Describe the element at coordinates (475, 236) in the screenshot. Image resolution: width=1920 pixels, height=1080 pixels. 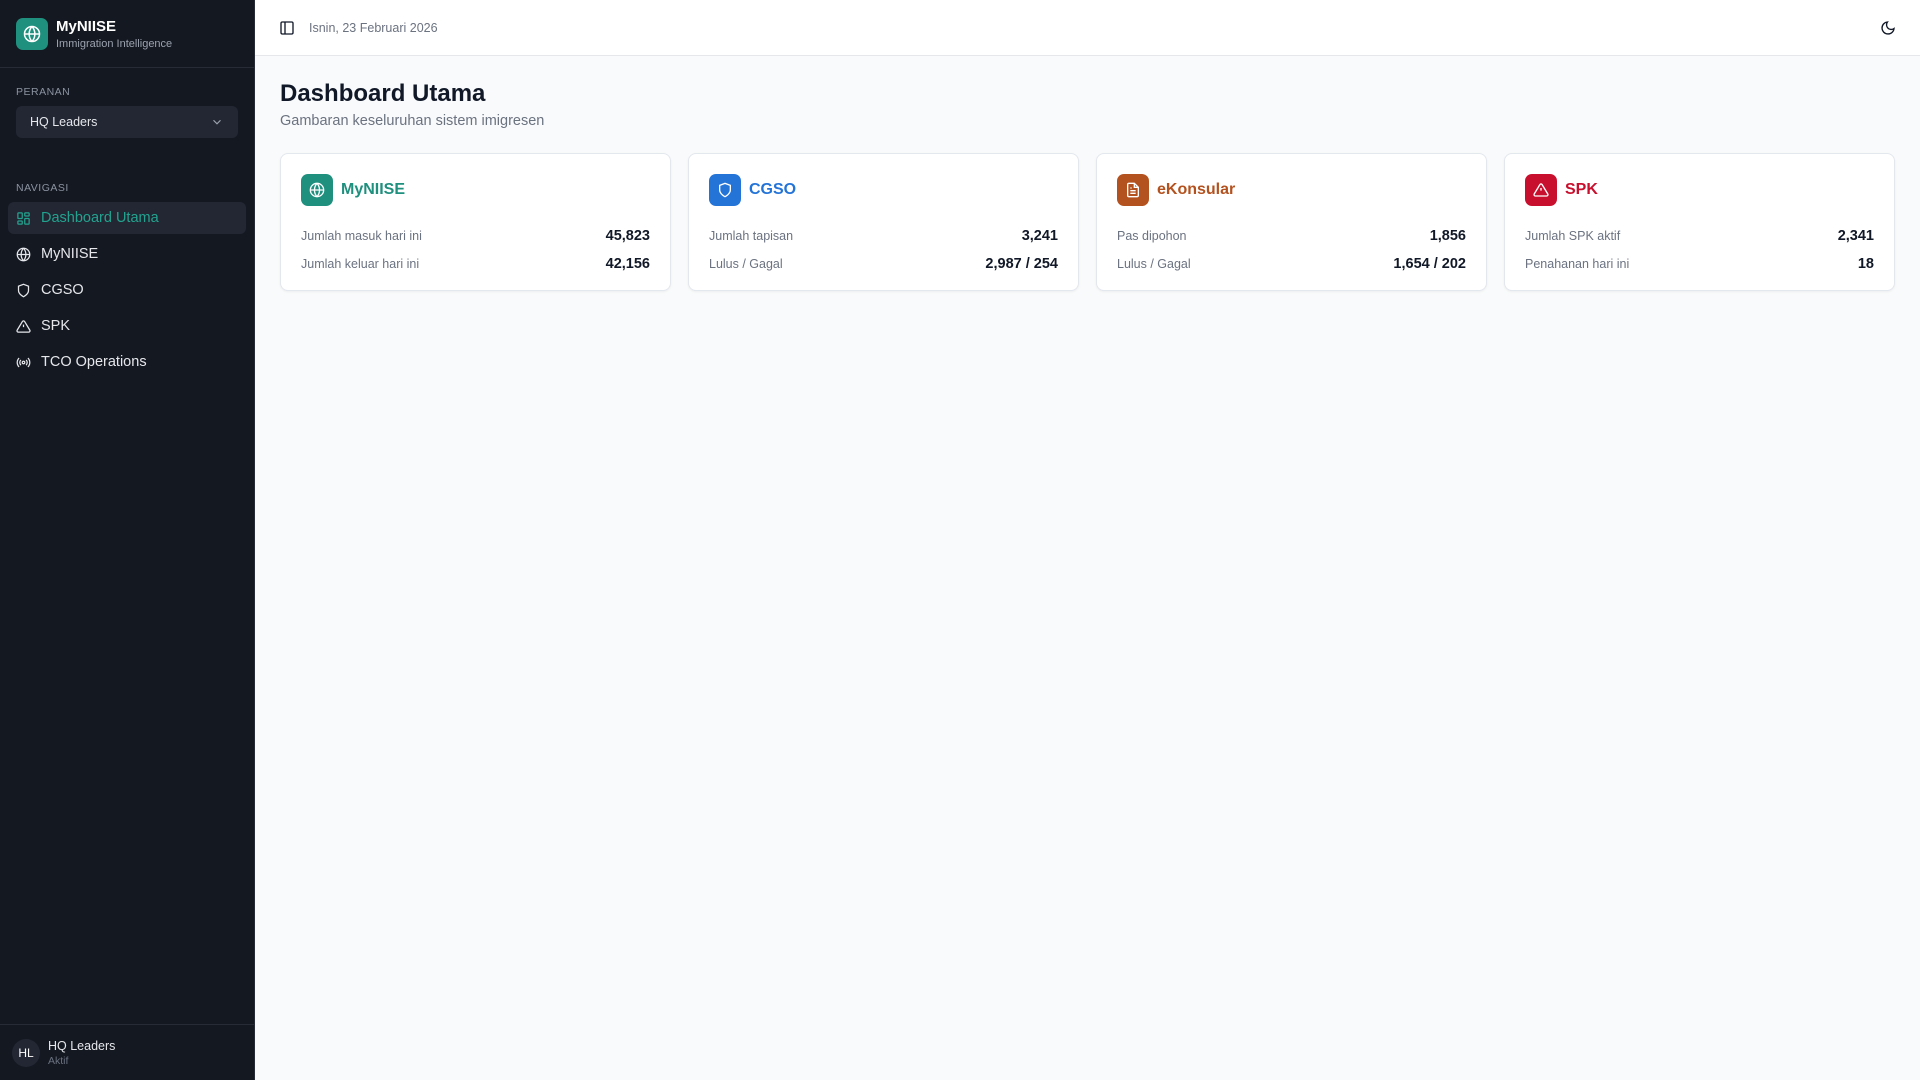
I see `stat-row: Jumlah masuk hari ini 45,823` at that location.